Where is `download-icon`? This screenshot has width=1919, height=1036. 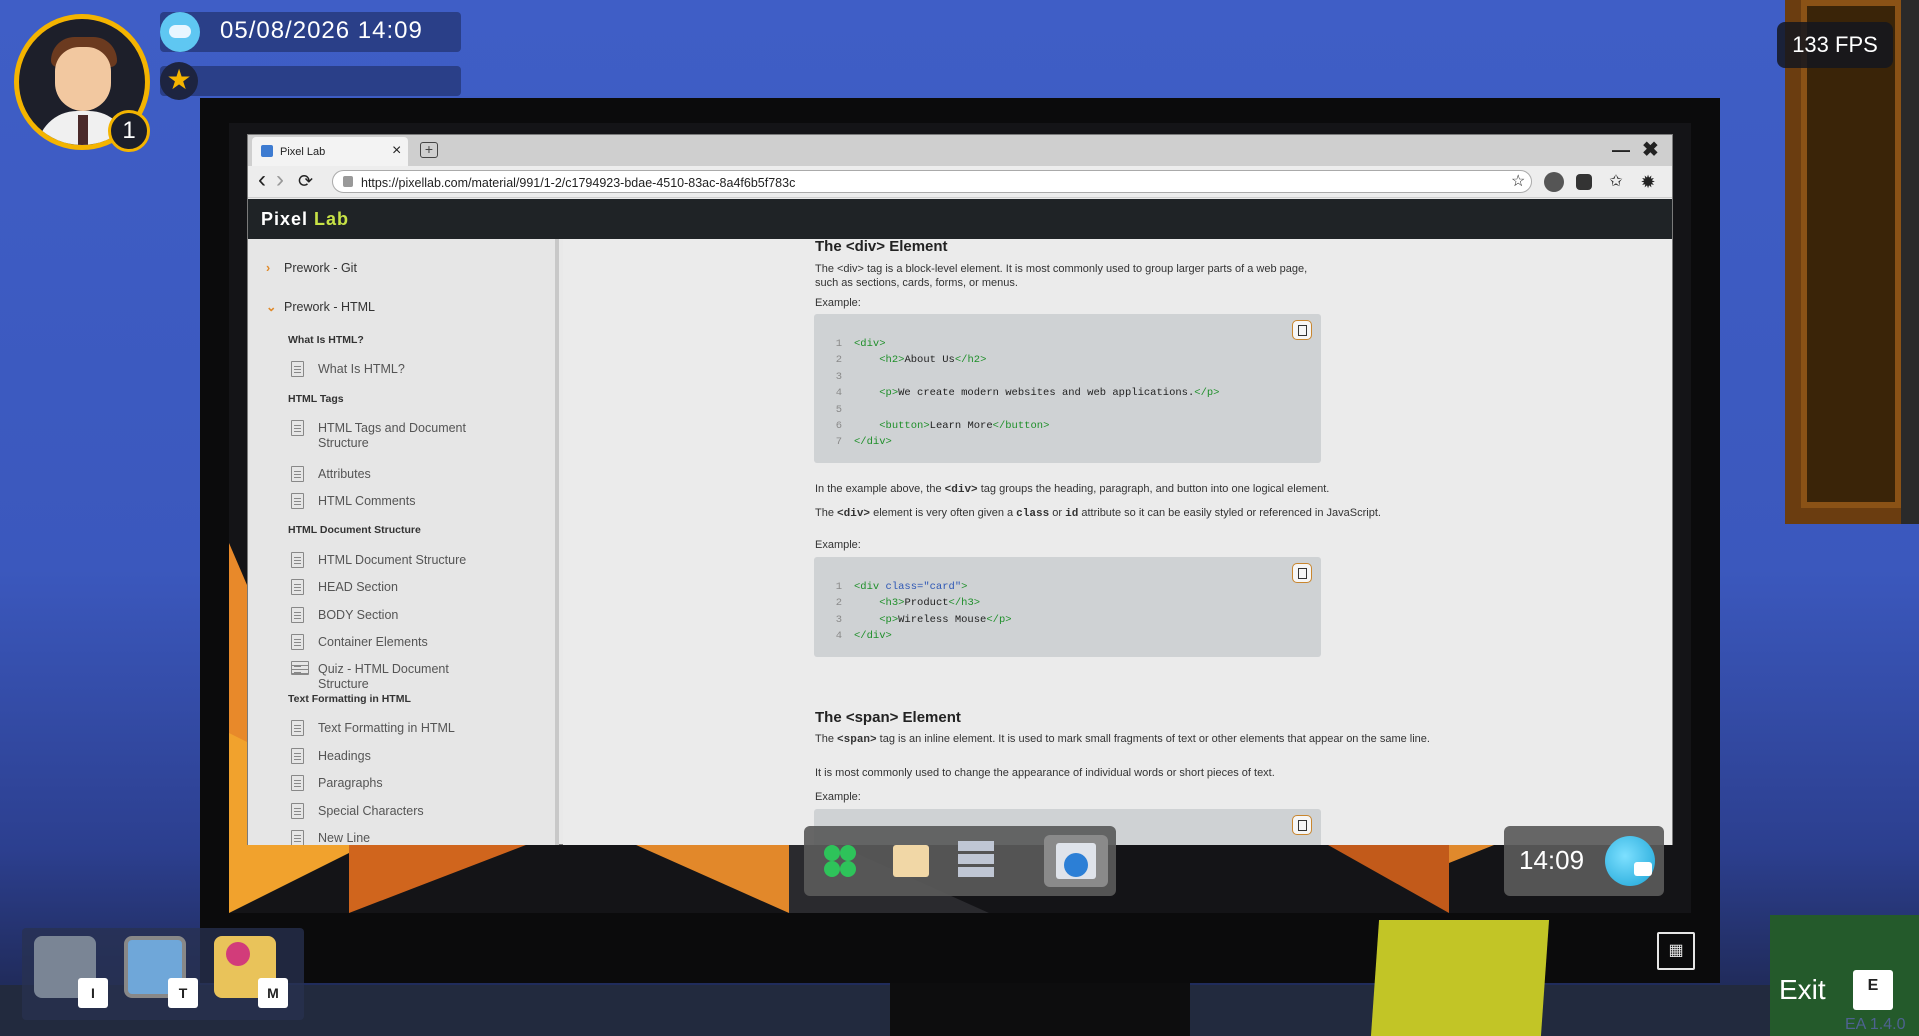 download-icon is located at coordinates (1584, 182).